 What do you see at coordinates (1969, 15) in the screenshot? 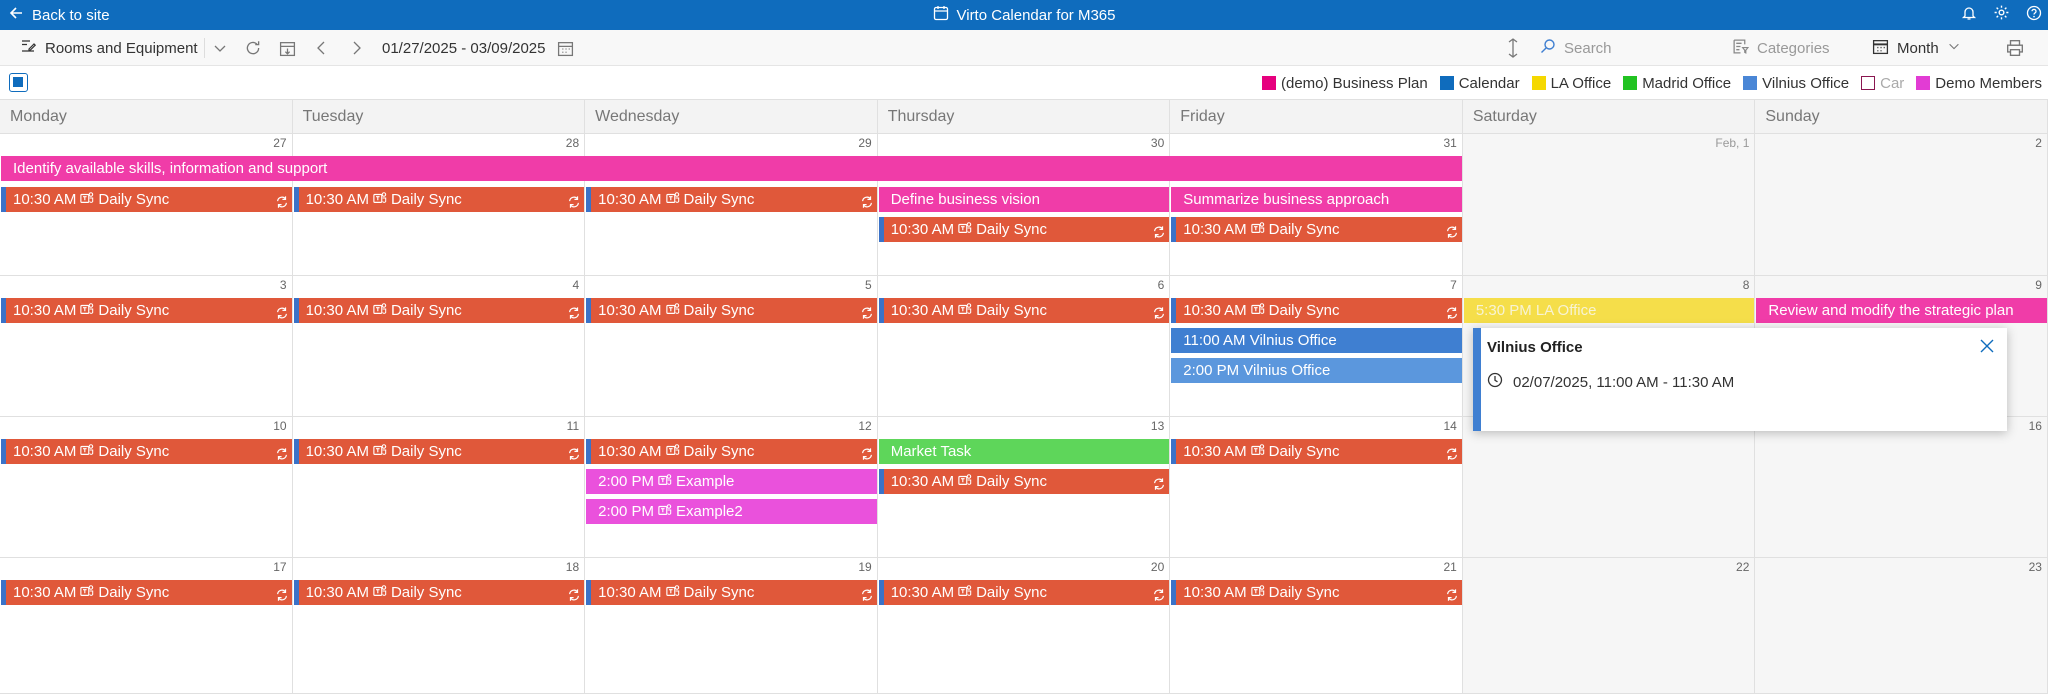
I see `bell-icon` at bounding box center [1969, 15].